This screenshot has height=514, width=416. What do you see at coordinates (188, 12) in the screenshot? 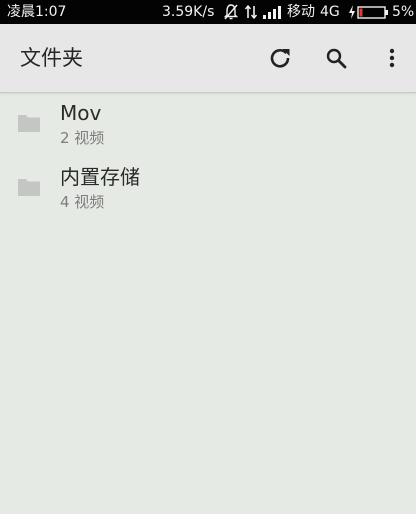
I see `status-network-speed: 3.59K/s` at bounding box center [188, 12].